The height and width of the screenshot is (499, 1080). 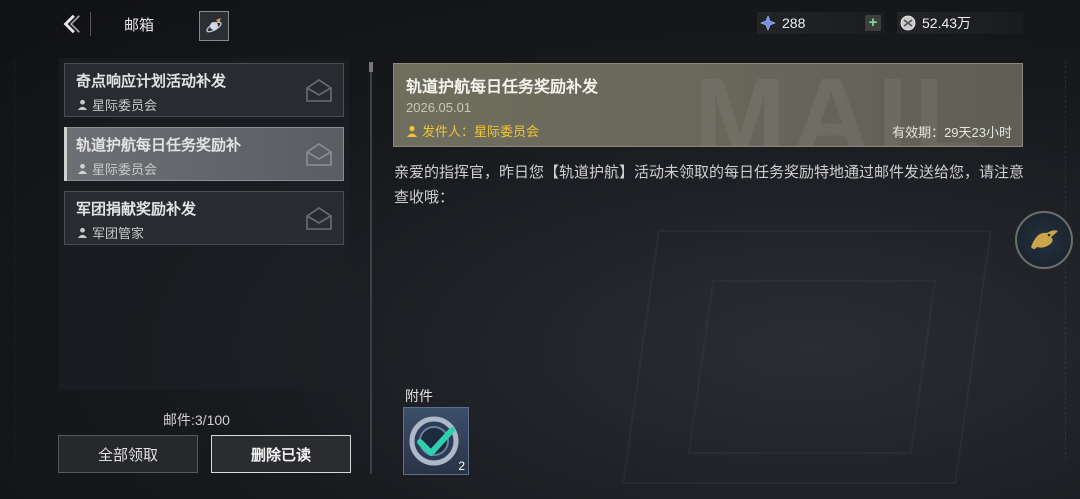 I want to click on claim-all-button: 全部领取, so click(x=128, y=454).